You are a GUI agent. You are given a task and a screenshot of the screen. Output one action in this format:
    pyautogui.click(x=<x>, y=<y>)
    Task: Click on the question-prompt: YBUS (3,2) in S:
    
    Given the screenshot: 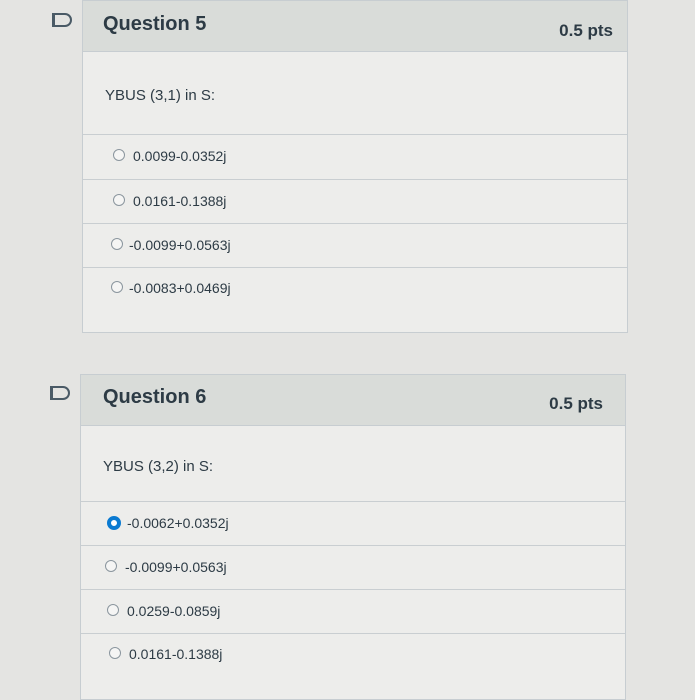 What is the action you would take?
    pyautogui.click(x=158, y=466)
    